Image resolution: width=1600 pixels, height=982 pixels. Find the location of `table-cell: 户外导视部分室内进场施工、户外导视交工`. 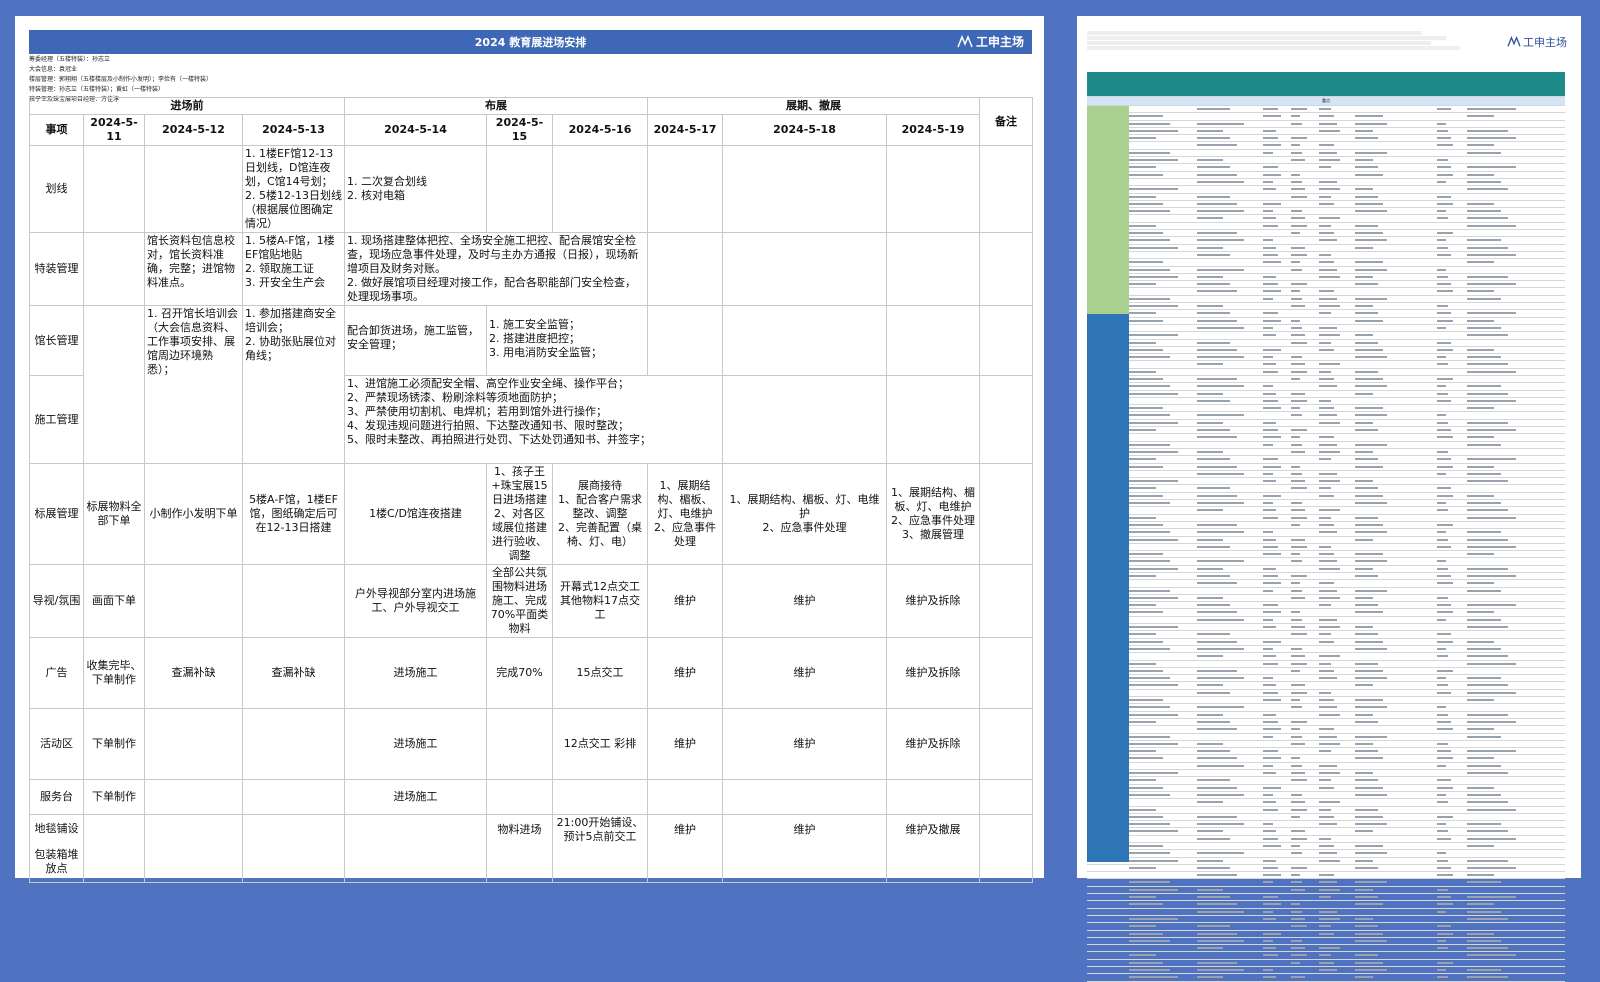

table-cell: 户外导视部分室内进场施工、户外导视交工 is located at coordinates (415, 601).